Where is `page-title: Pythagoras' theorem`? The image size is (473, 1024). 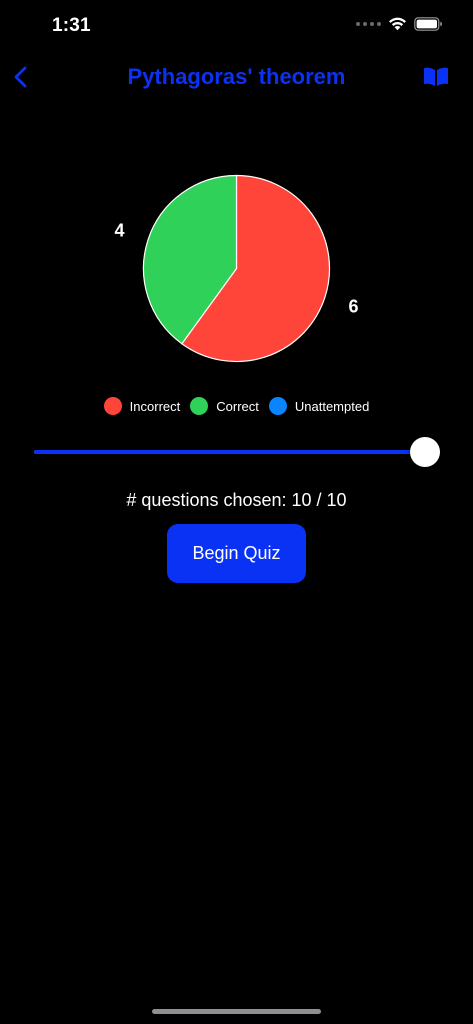 page-title: Pythagoras' theorem is located at coordinates (236, 76).